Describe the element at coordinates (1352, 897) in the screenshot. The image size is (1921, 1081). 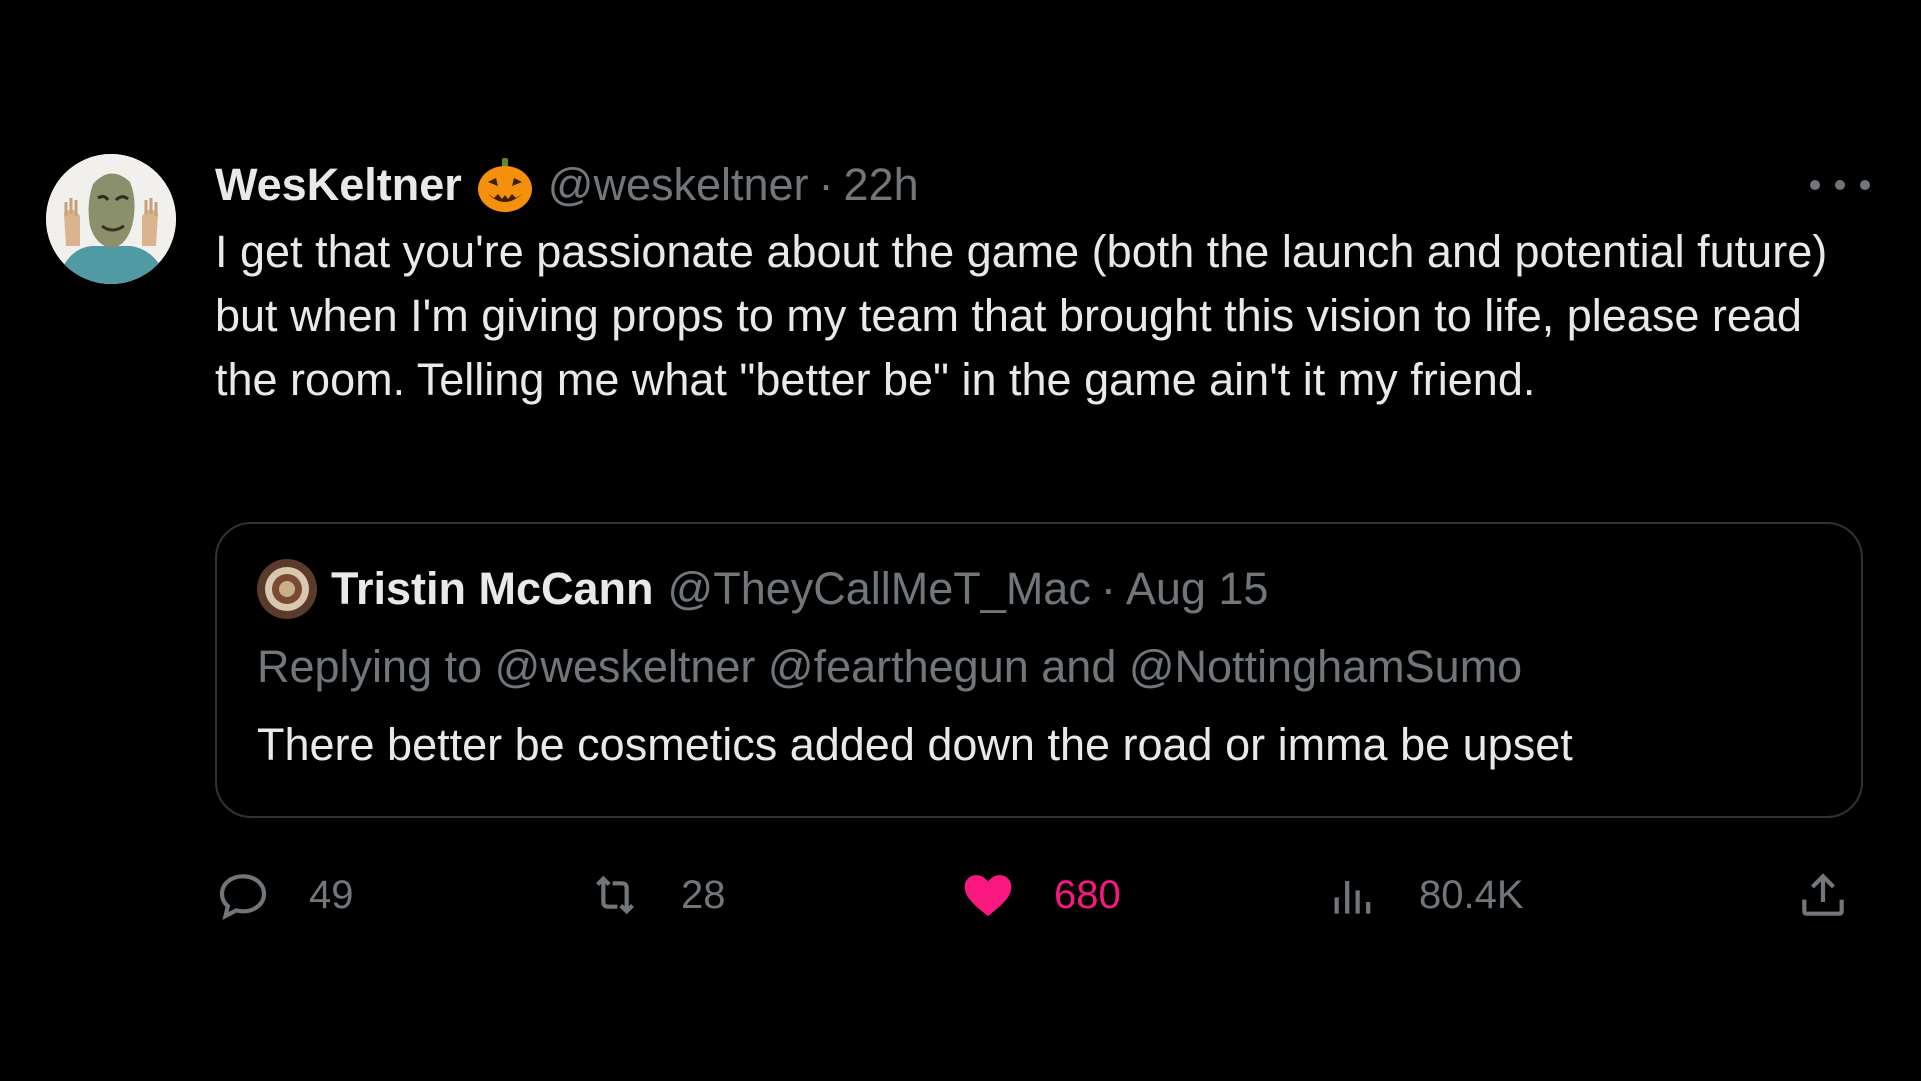
I see `views-icon` at that location.